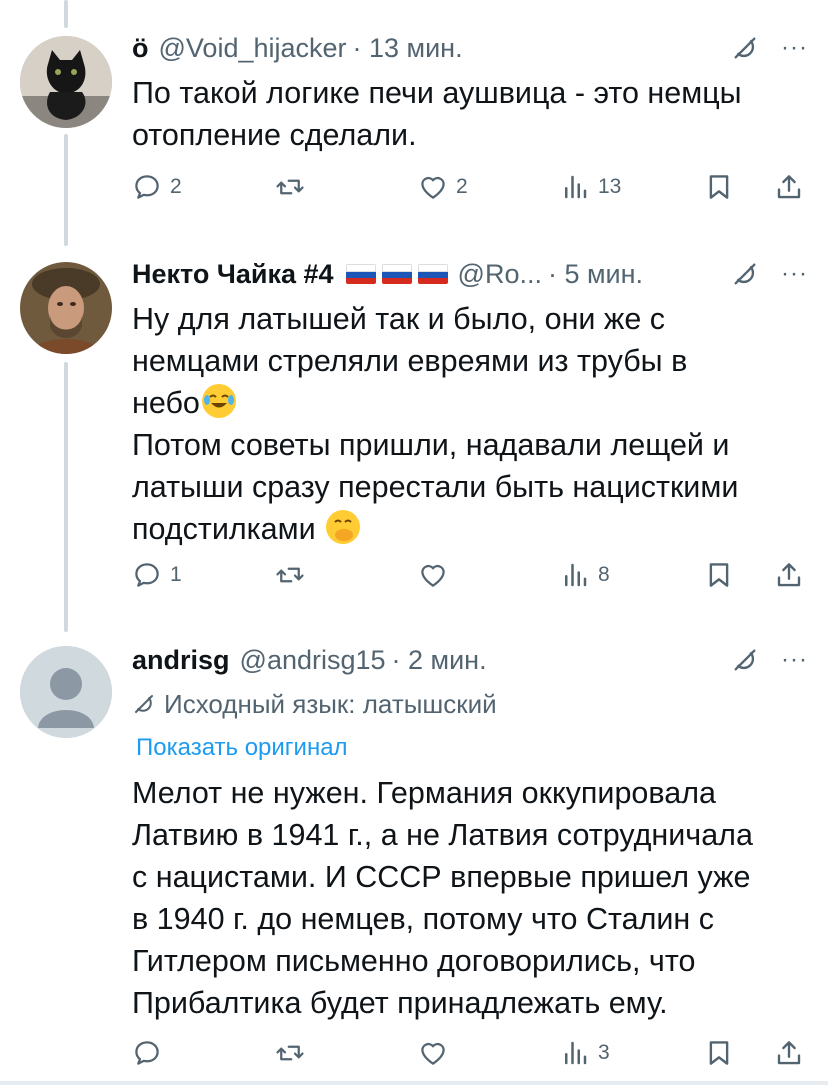 This screenshot has height=1085, width=828. I want to click on display-name: ö, so click(140, 48).